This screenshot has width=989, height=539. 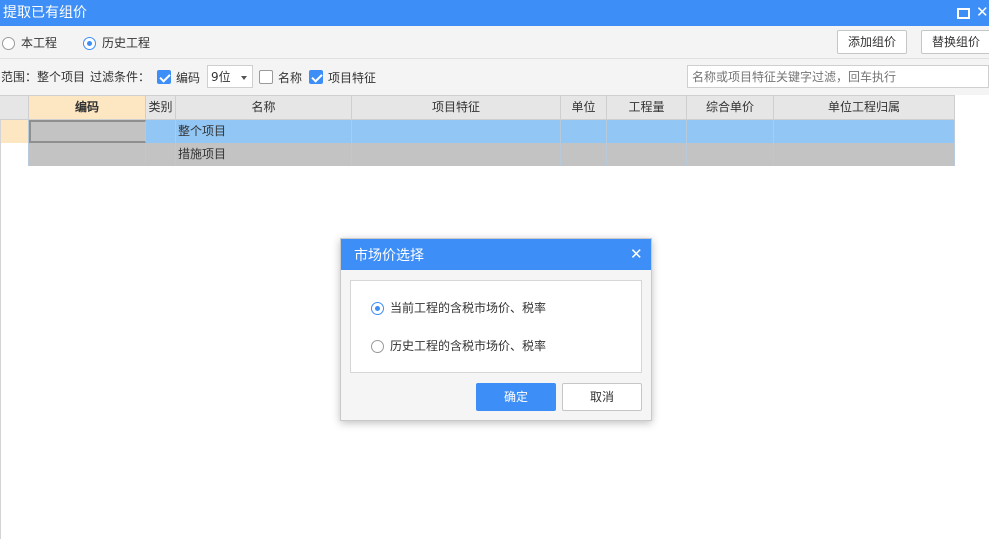 What do you see at coordinates (87, 107) in the screenshot?
I see `column-header-code: 编码` at bounding box center [87, 107].